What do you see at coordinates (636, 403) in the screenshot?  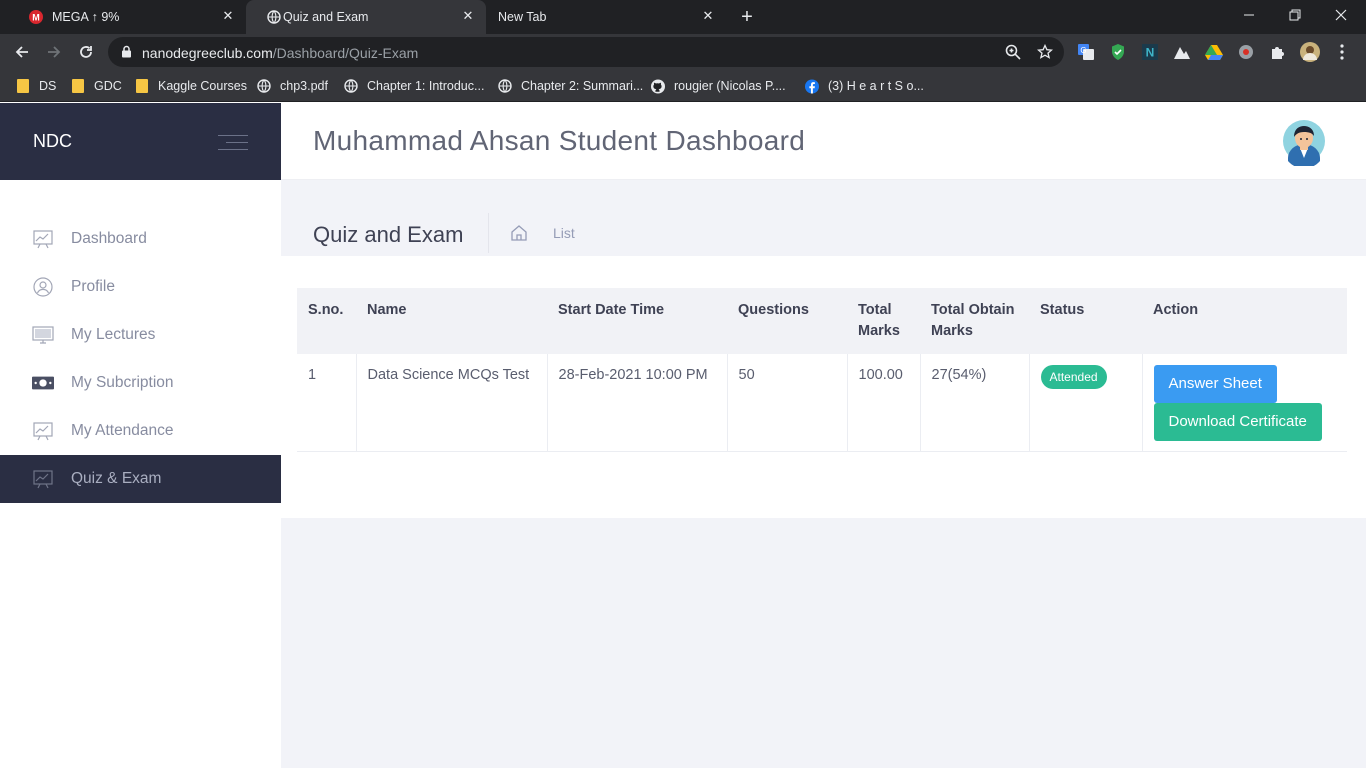 I see `cell-start-date-time: 28-Feb-2021 10:00 PM` at bounding box center [636, 403].